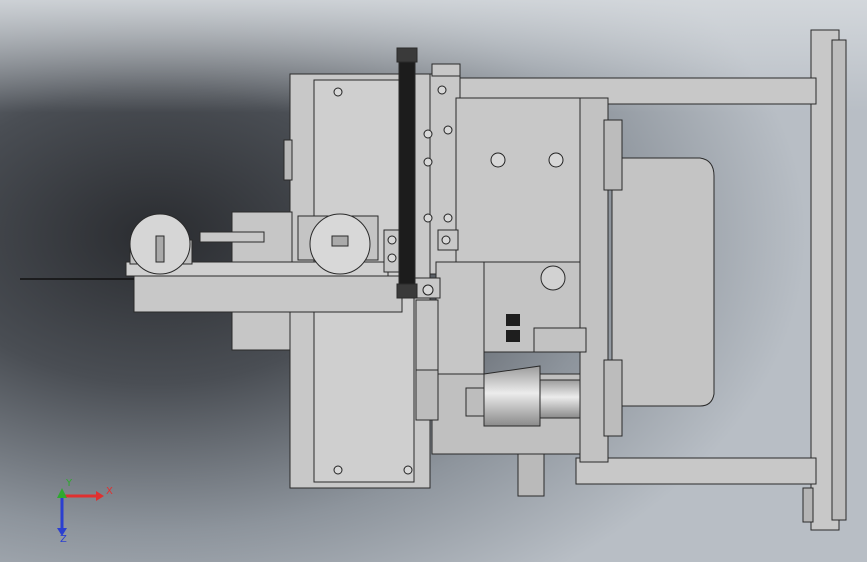  Describe the element at coordinates (460, 318) in the screenshot. I see `lower-left-column` at that location.